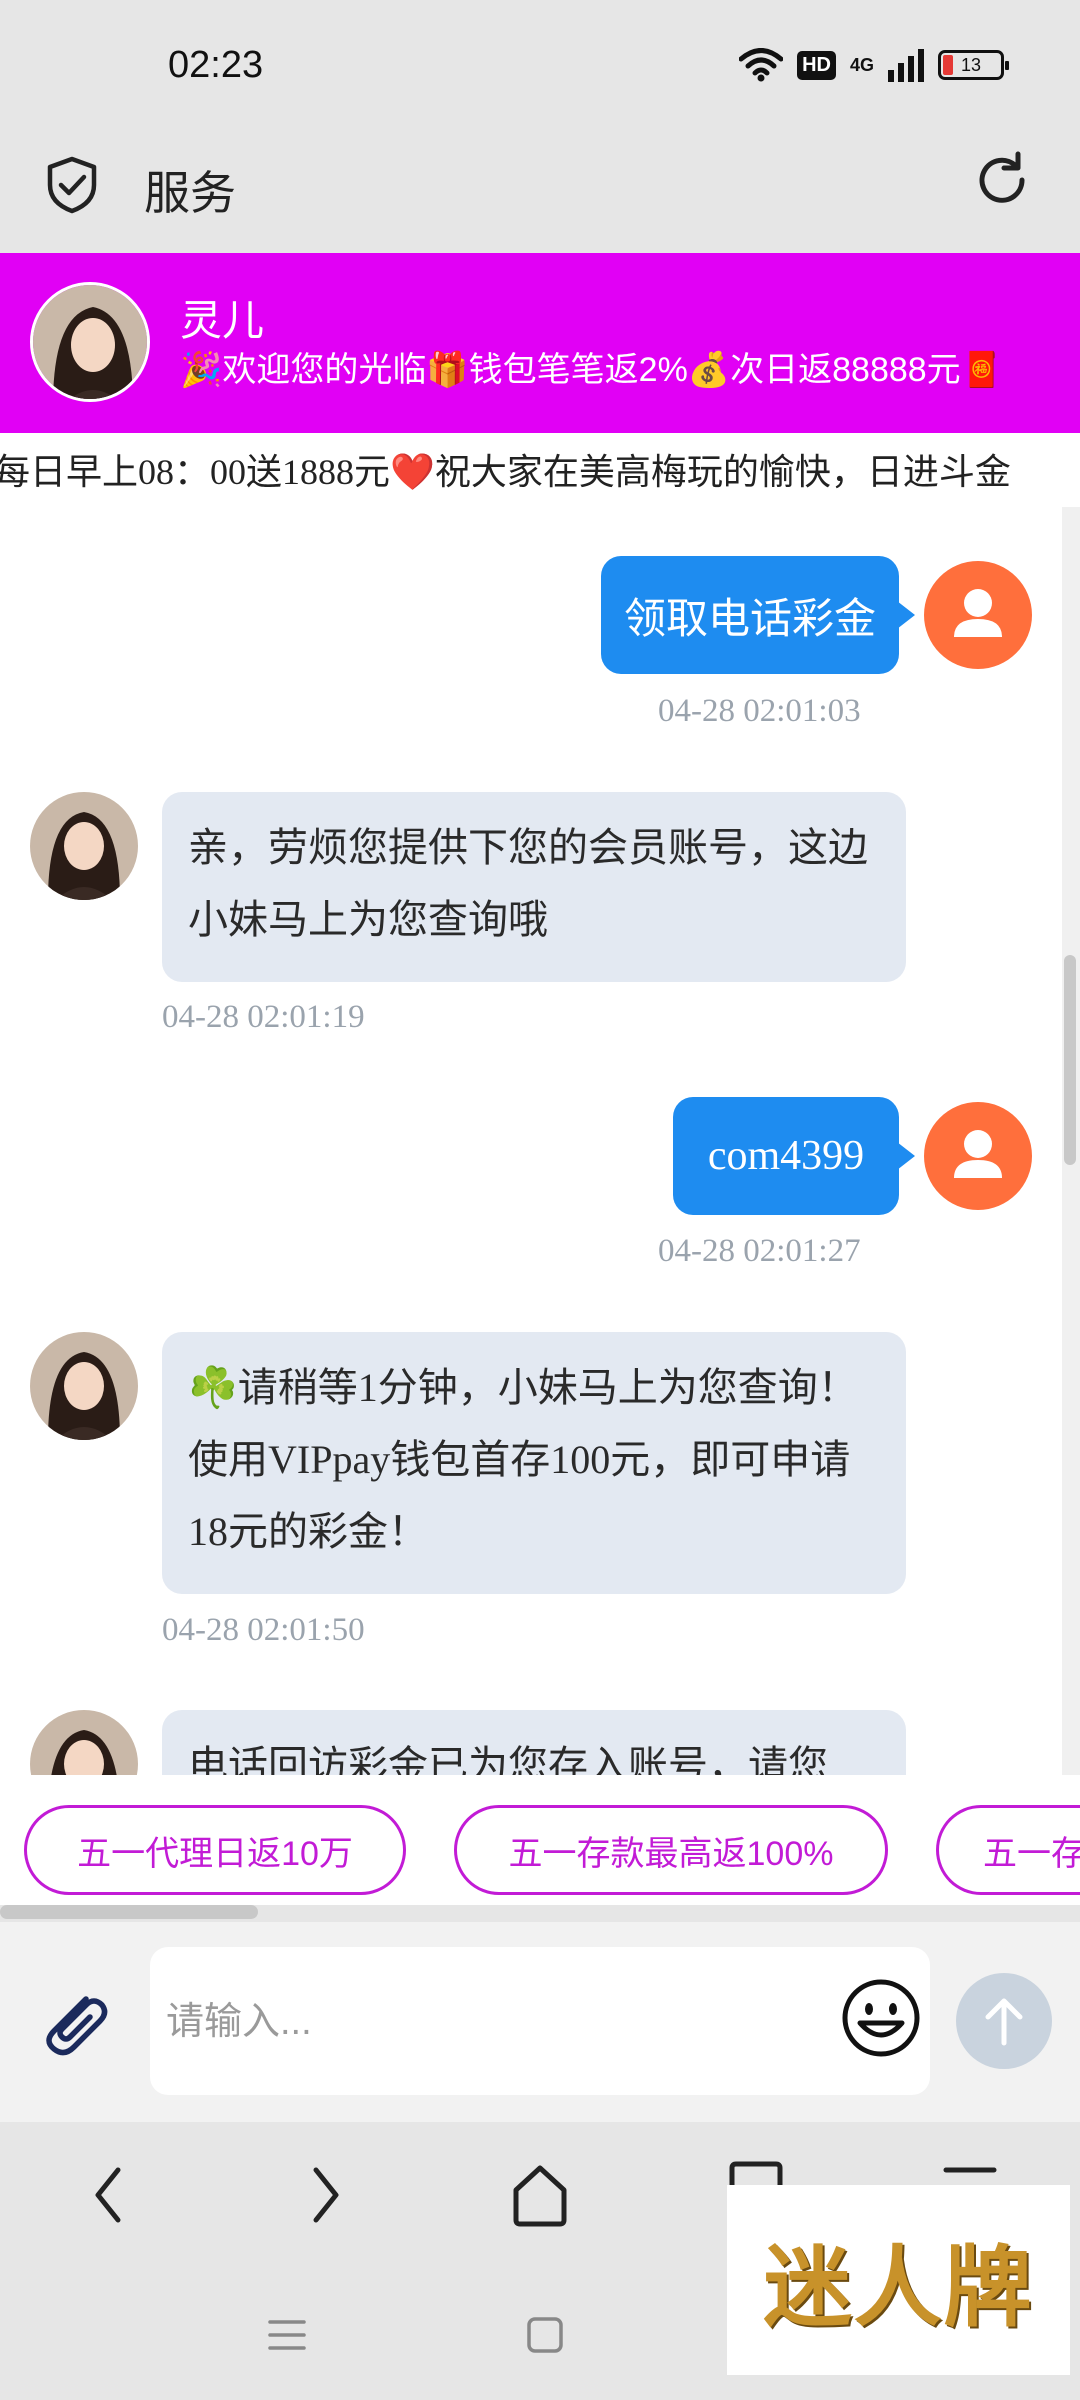 This screenshot has height=2400, width=1080. Describe the element at coordinates (325, 2195) in the screenshot. I see `forward-icon` at that location.